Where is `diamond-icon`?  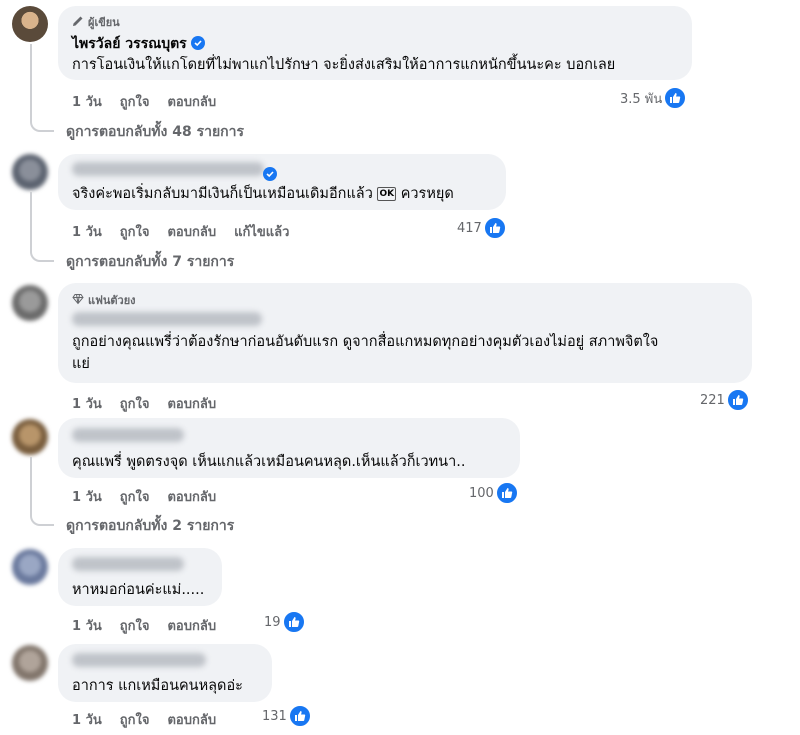
diamond-icon is located at coordinates (78, 300).